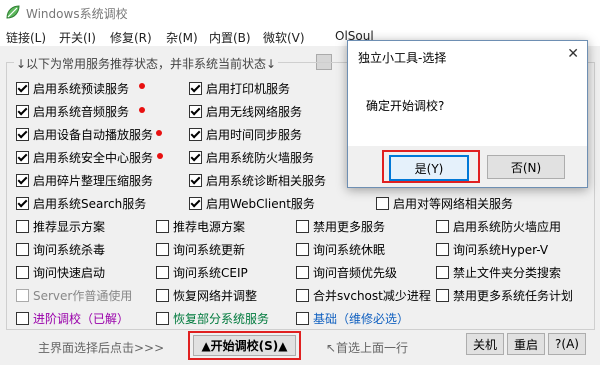  What do you see at coordinates (101, 348) in the screenshot?
I see `hint-left: 主界面选择后点击>>>` at bounding box center [101, 348].